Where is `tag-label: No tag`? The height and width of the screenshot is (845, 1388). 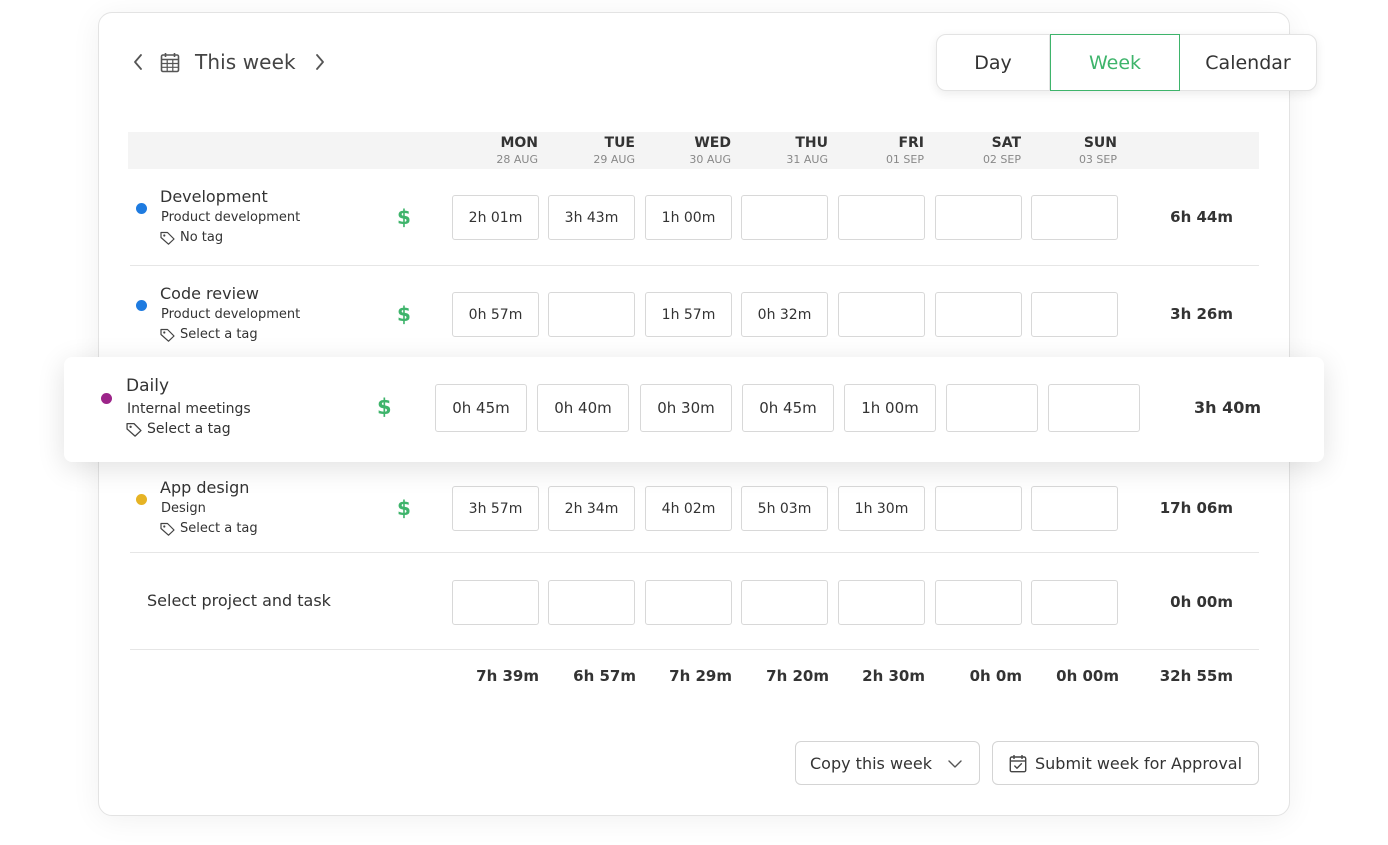 tag-label: No tag is located at coordinates (202, 237).